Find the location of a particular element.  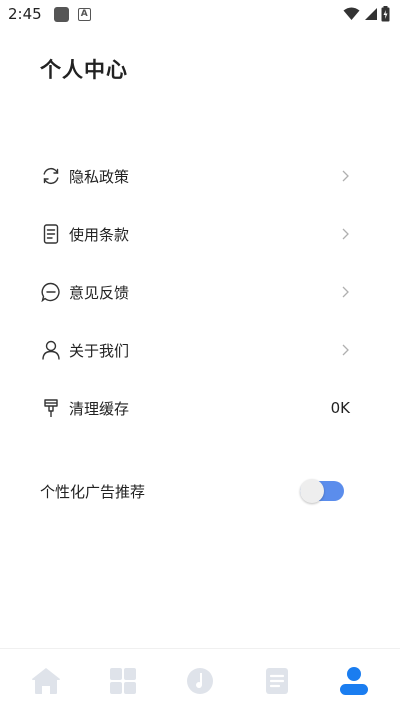

app-icon is located at coordinates (61, 14).